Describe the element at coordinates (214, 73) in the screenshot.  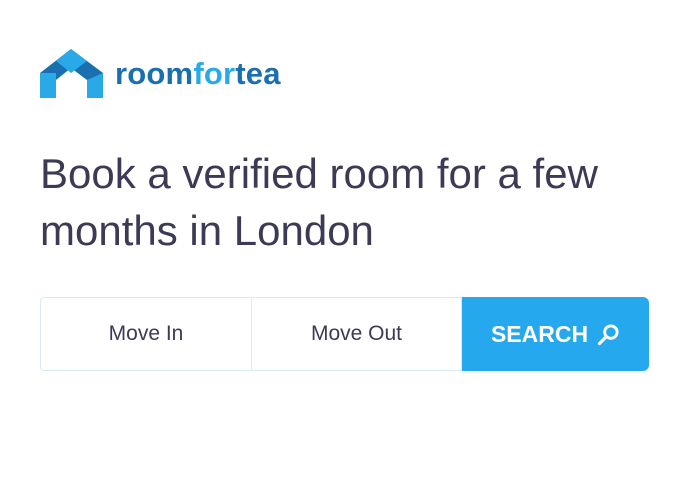
I see `brand-name-part2: for` at that location.